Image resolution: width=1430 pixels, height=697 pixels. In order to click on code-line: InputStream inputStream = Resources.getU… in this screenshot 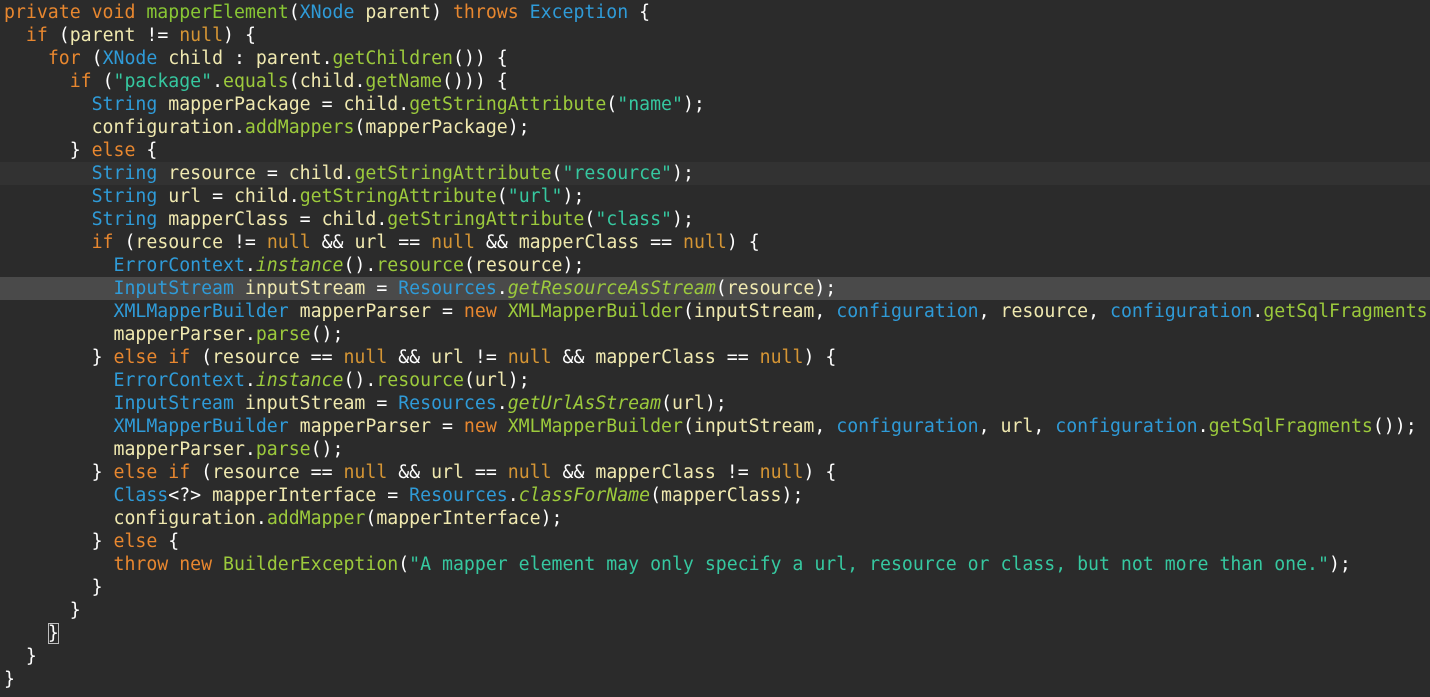, I will do `click(715, 403)`.